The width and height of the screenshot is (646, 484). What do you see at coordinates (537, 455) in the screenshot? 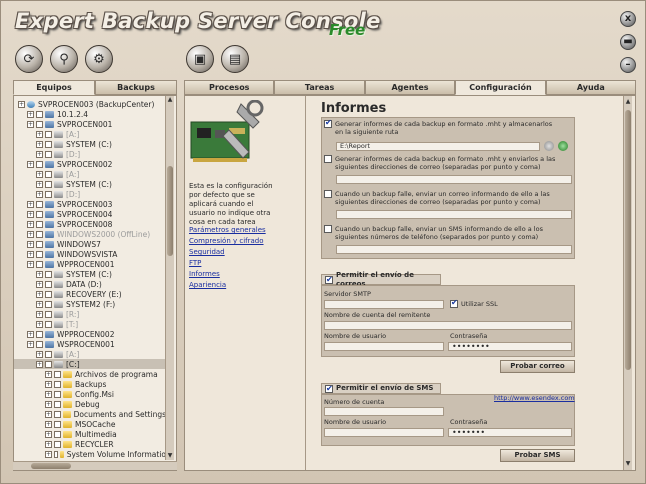
I see `test-sms-button: Probar SMS` at bounding box center [537, 455].